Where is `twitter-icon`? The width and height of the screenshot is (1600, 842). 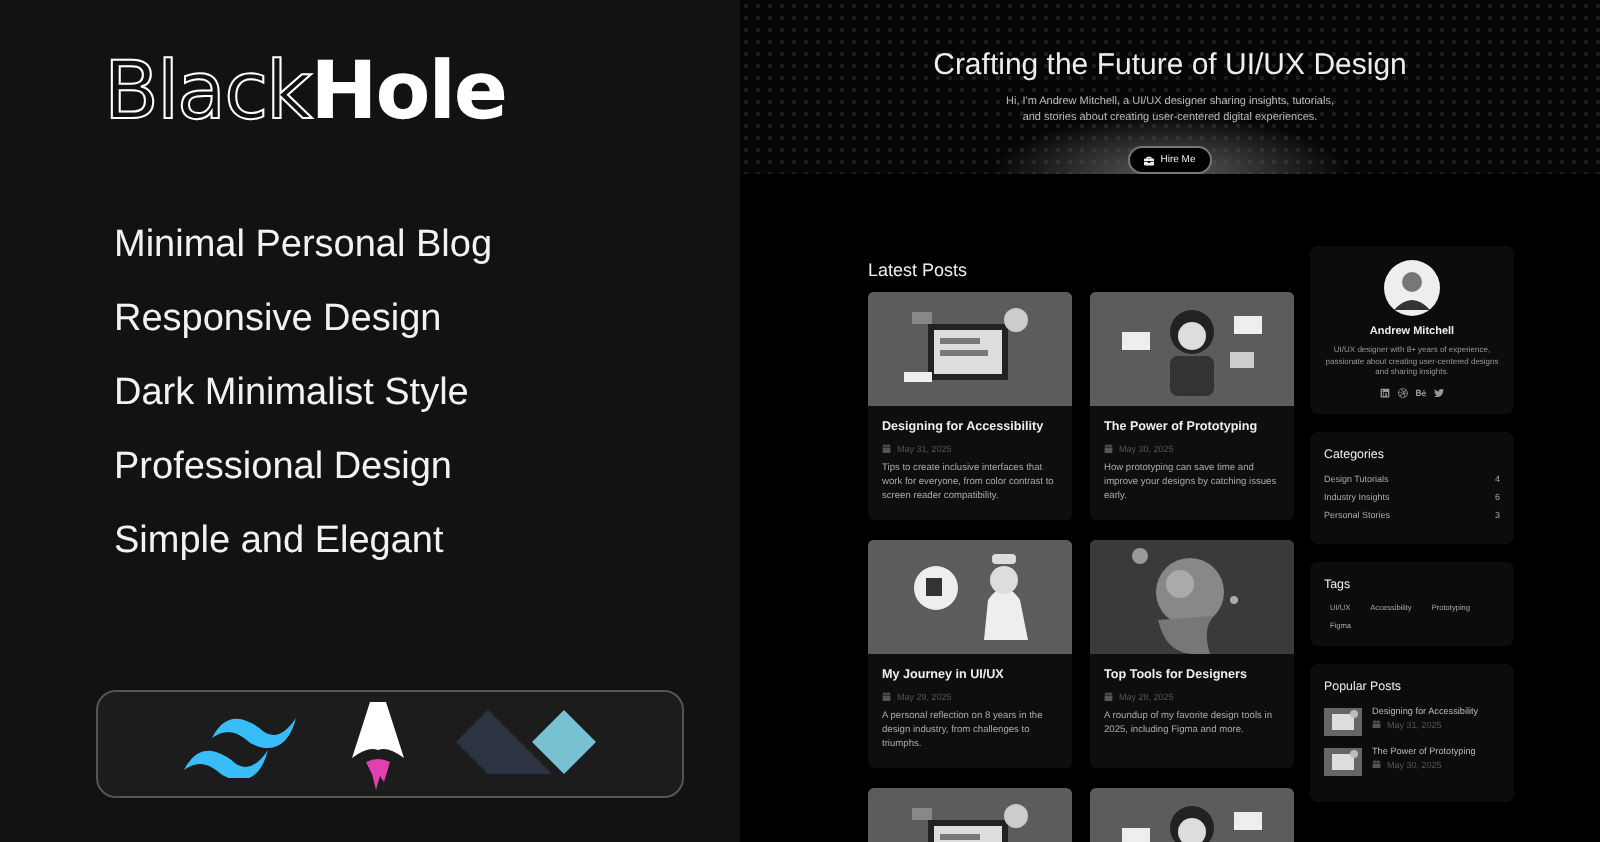
twitter-icon is located at coordinates (1439, 392).